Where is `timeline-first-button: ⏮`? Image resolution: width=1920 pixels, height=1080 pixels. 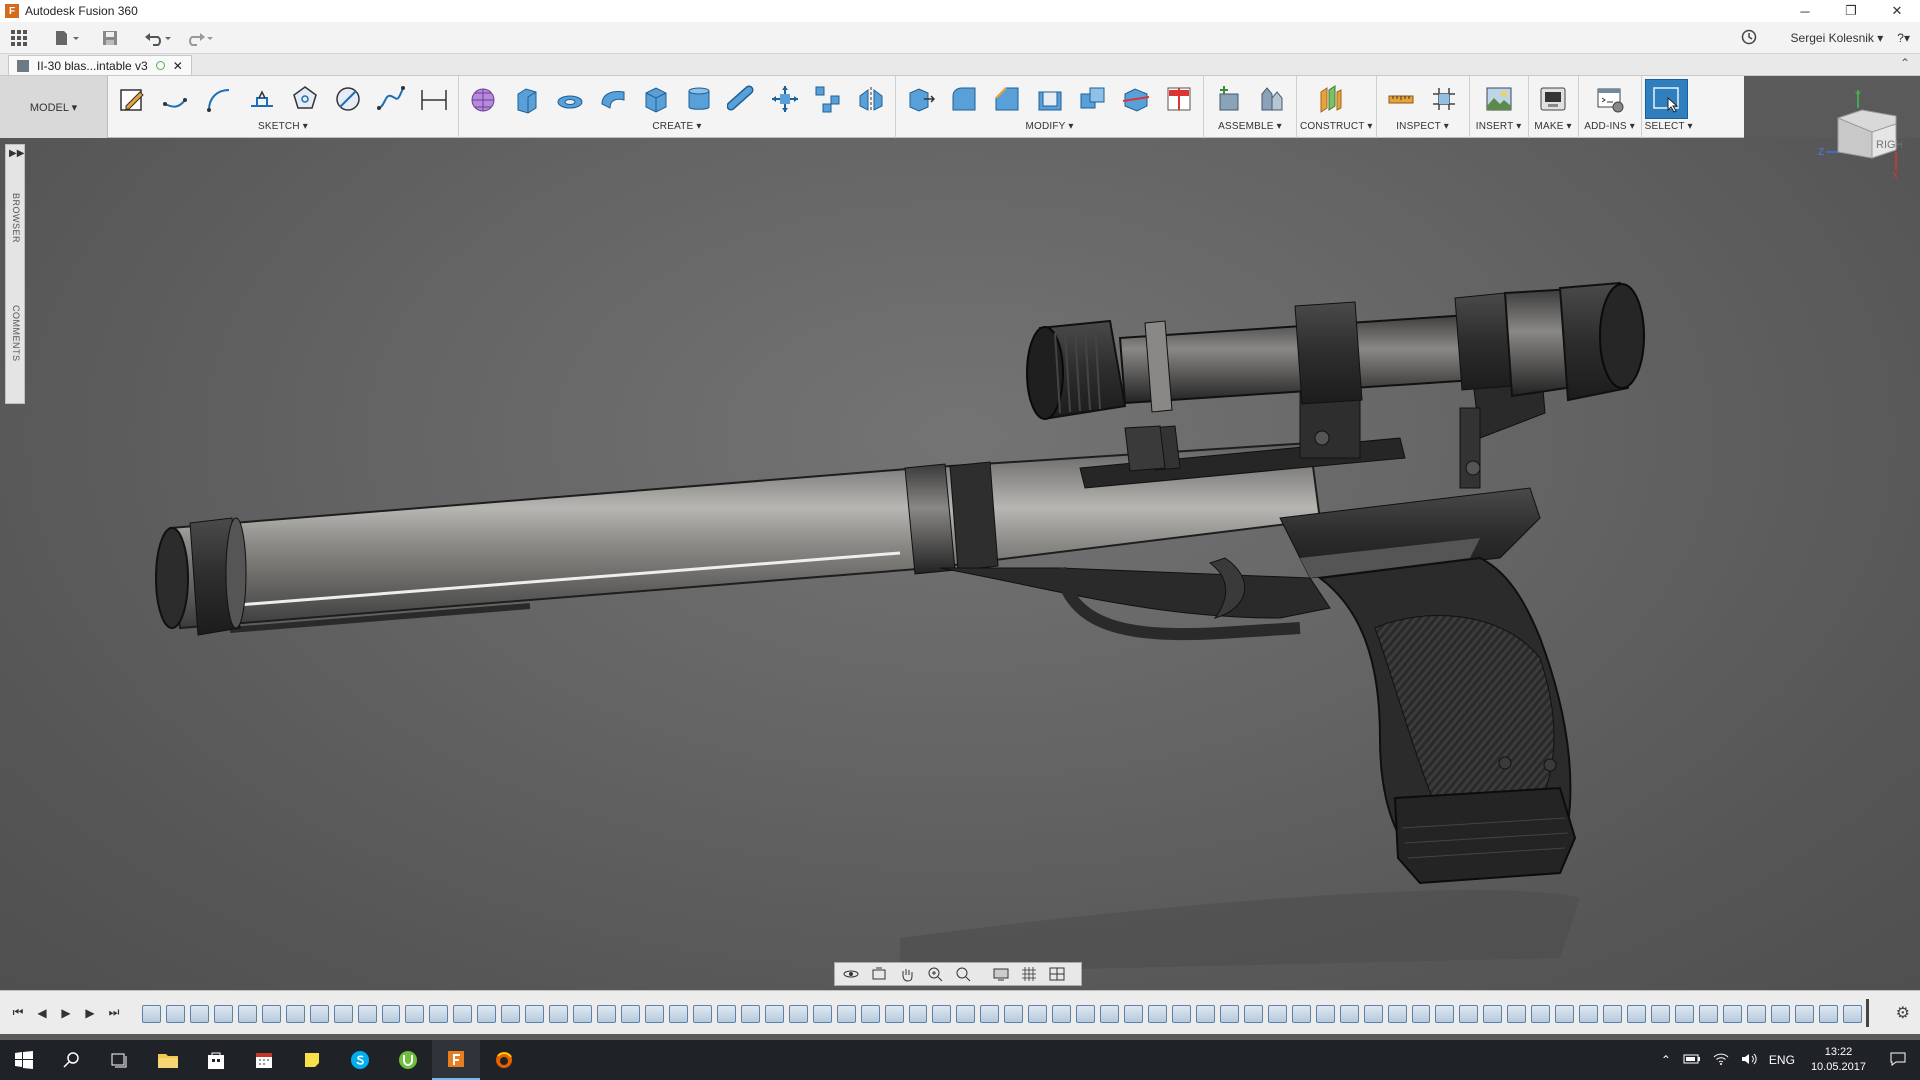
timeline-first-button: ⏮ is located at coordinates (18, 1013).